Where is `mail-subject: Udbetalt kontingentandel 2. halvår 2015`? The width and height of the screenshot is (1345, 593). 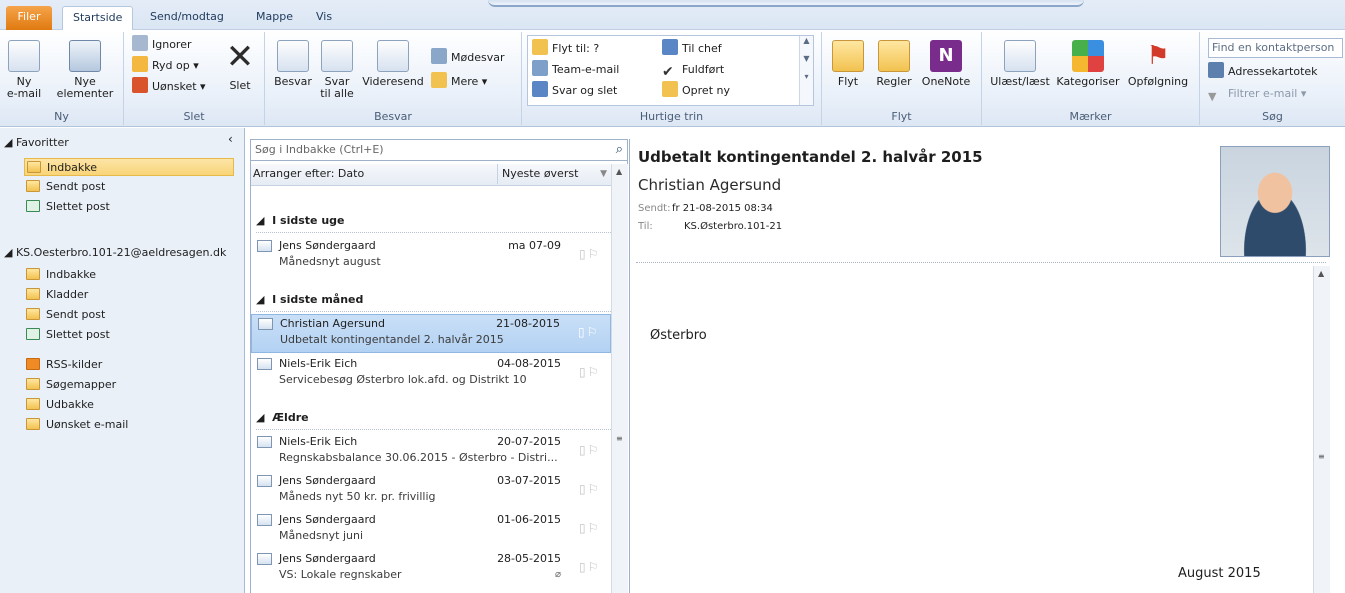
mail-subject: Udbetalt kontingentandel 2. halvår 2015 is located at coordinates (392, 339).